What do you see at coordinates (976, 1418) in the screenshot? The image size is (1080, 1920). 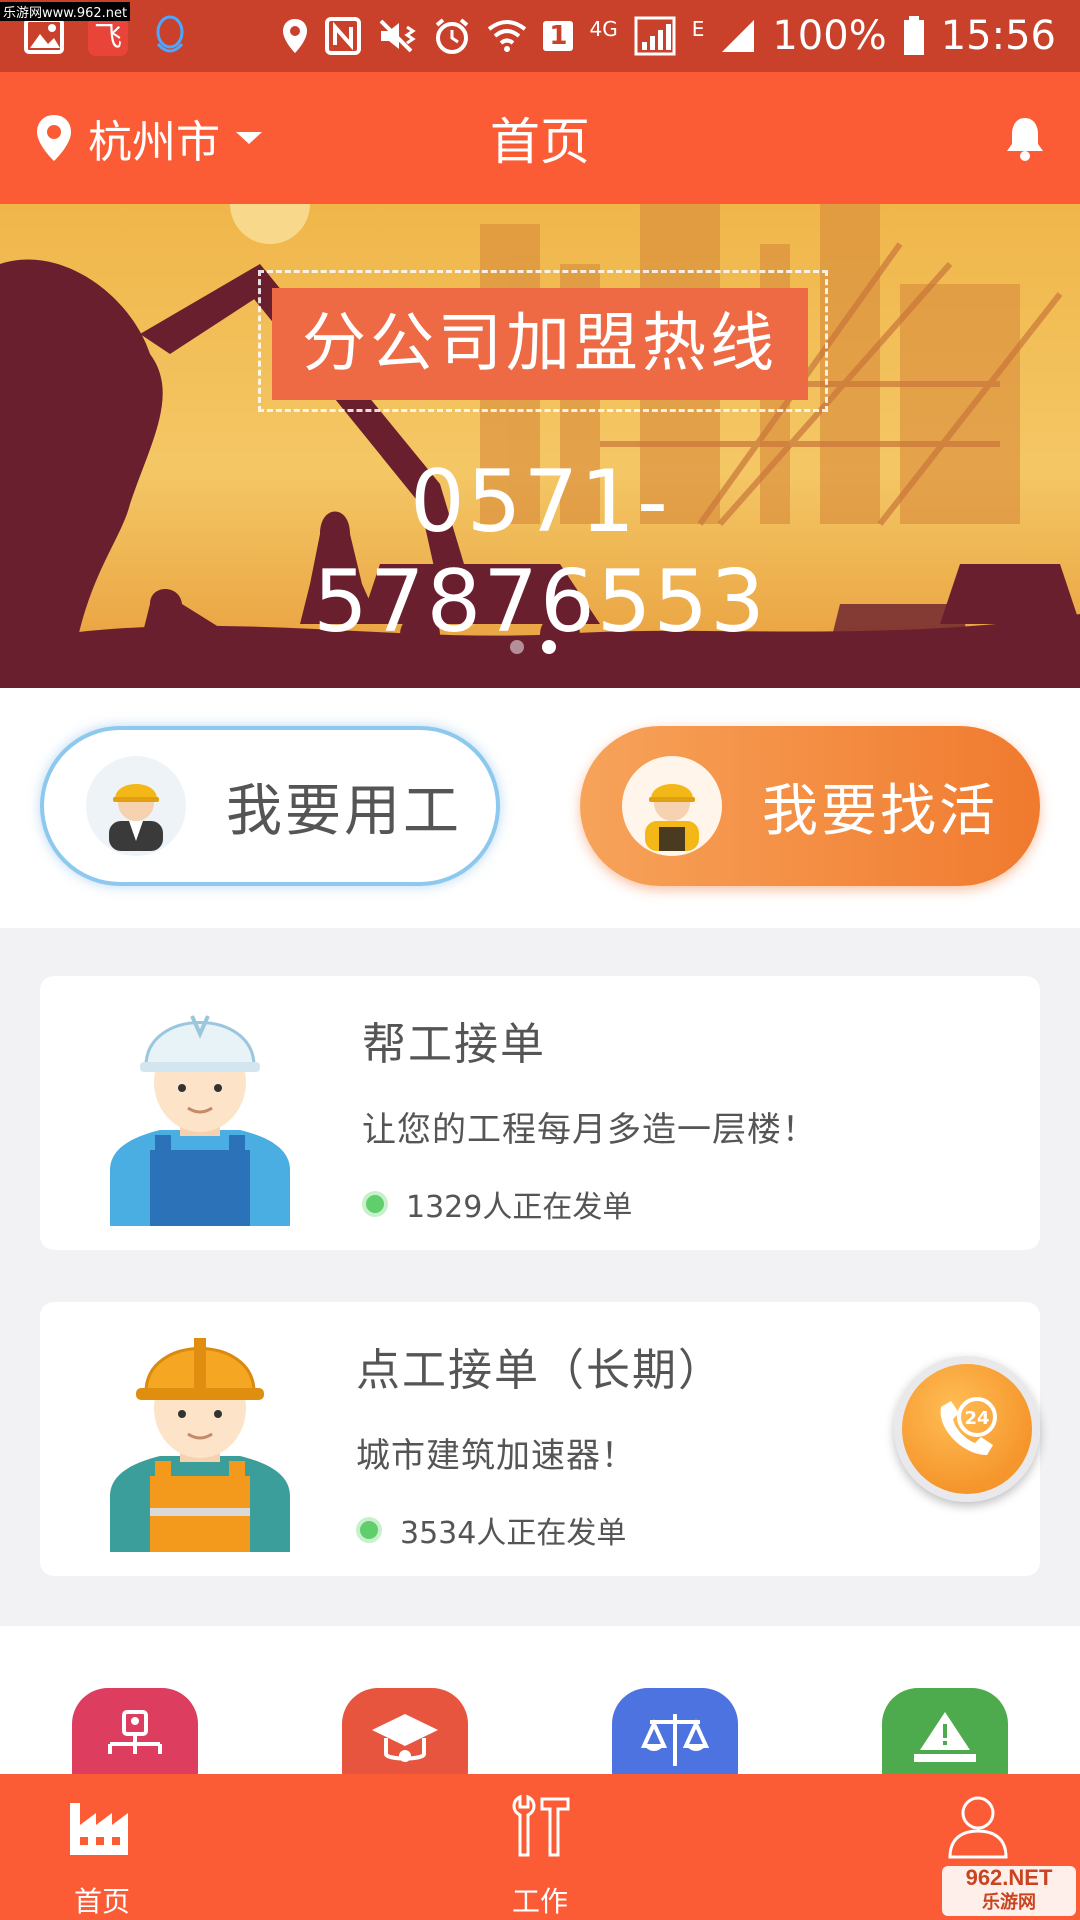 I see `hotline-badge: 24` at bounding box center [976, 1418].